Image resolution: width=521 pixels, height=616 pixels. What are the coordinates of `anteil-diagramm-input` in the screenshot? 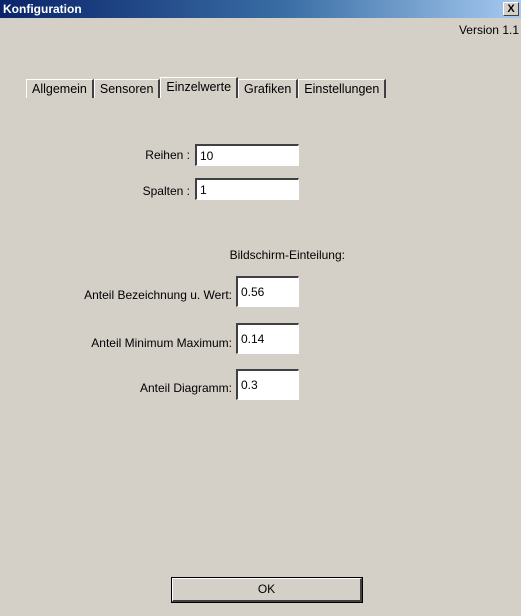 It's located at (267, 384).